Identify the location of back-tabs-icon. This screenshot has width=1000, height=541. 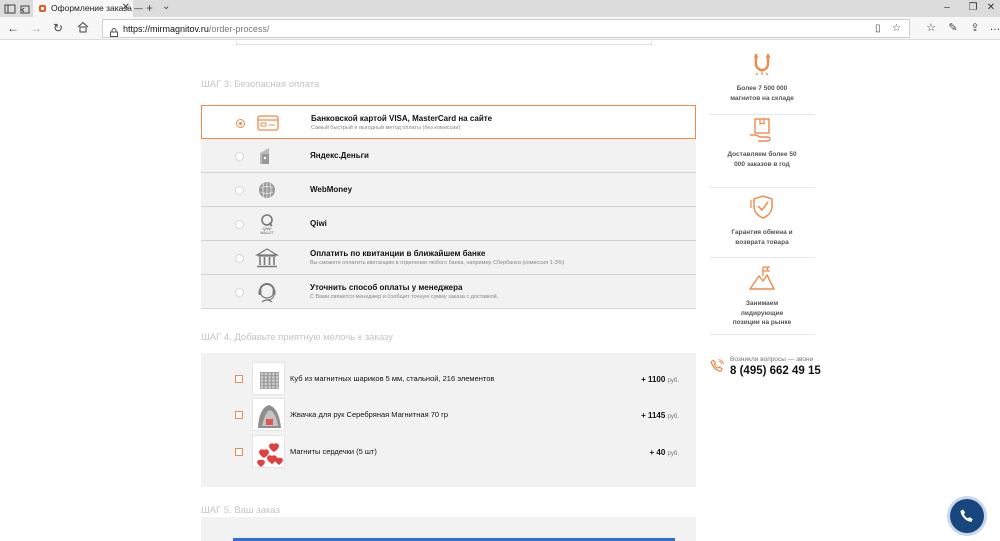
(25, 8).